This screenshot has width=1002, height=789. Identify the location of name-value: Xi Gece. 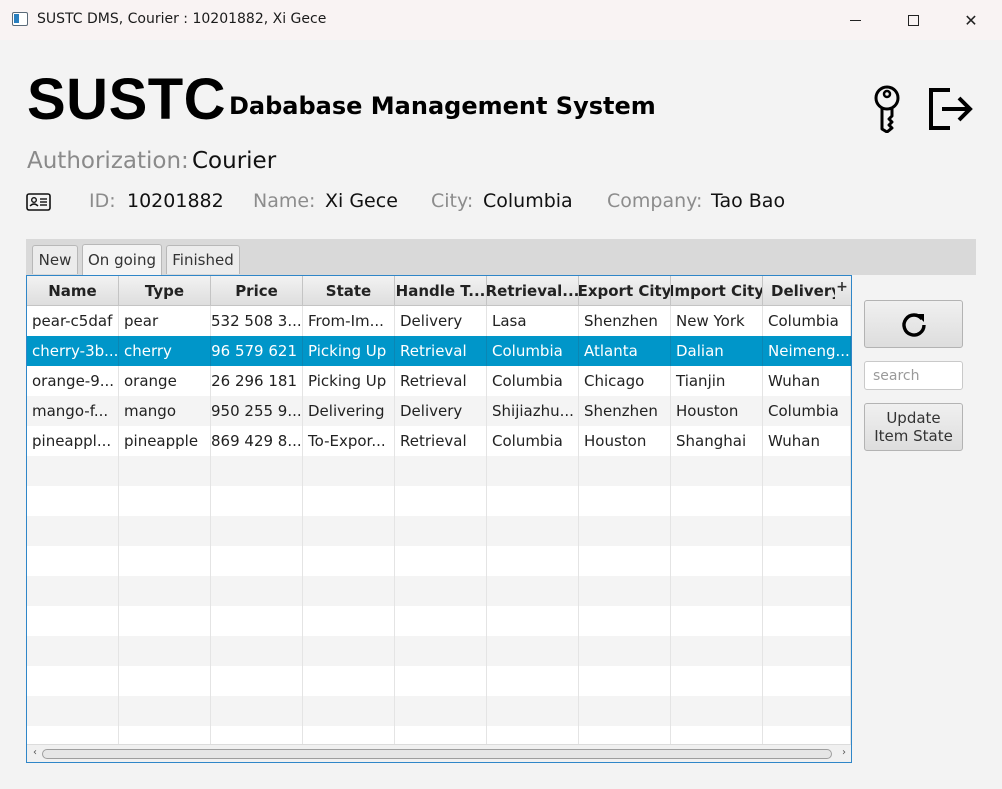
(361, 201).